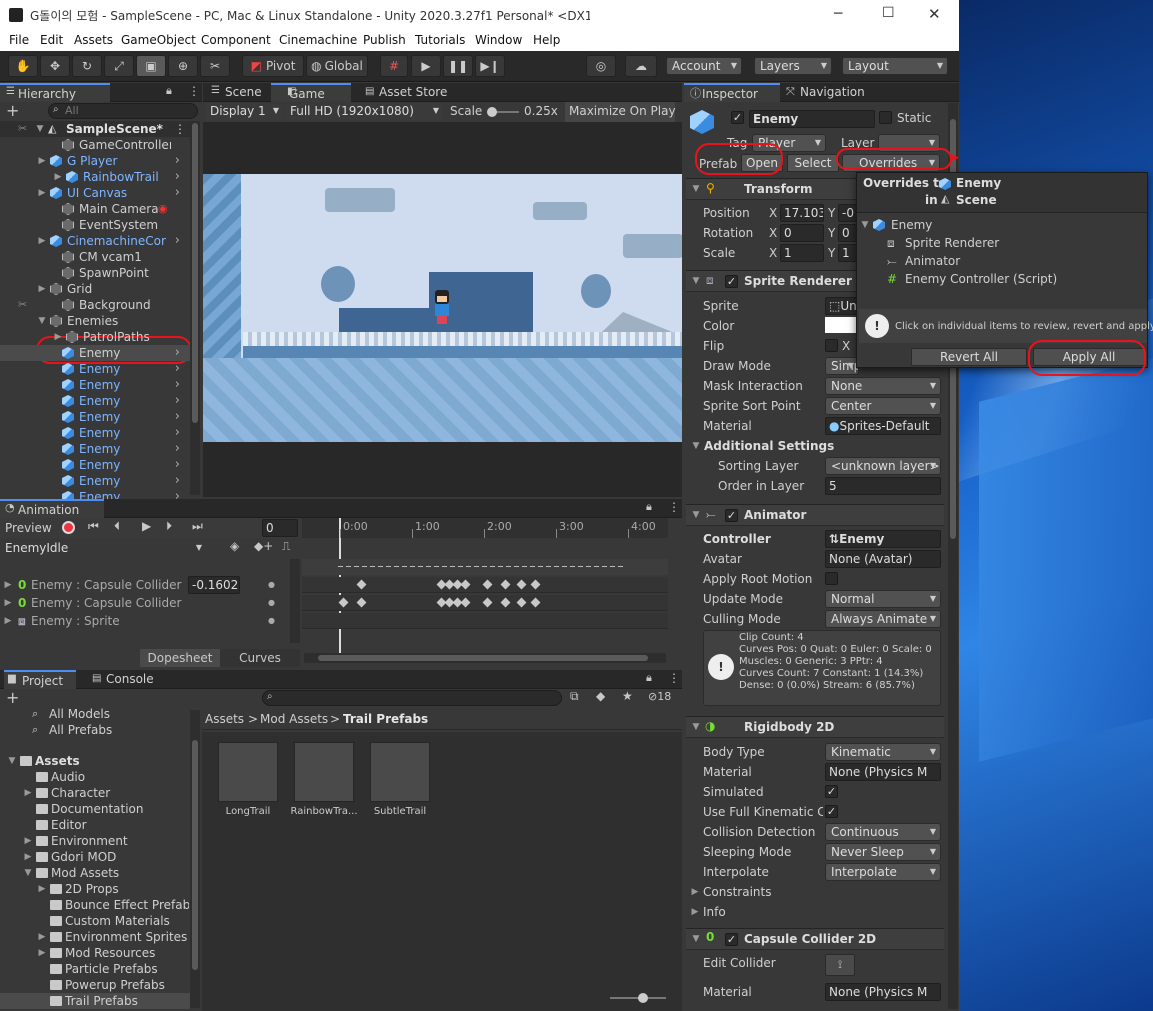  I want to click on minimize-button: ─, so click(838, 14).